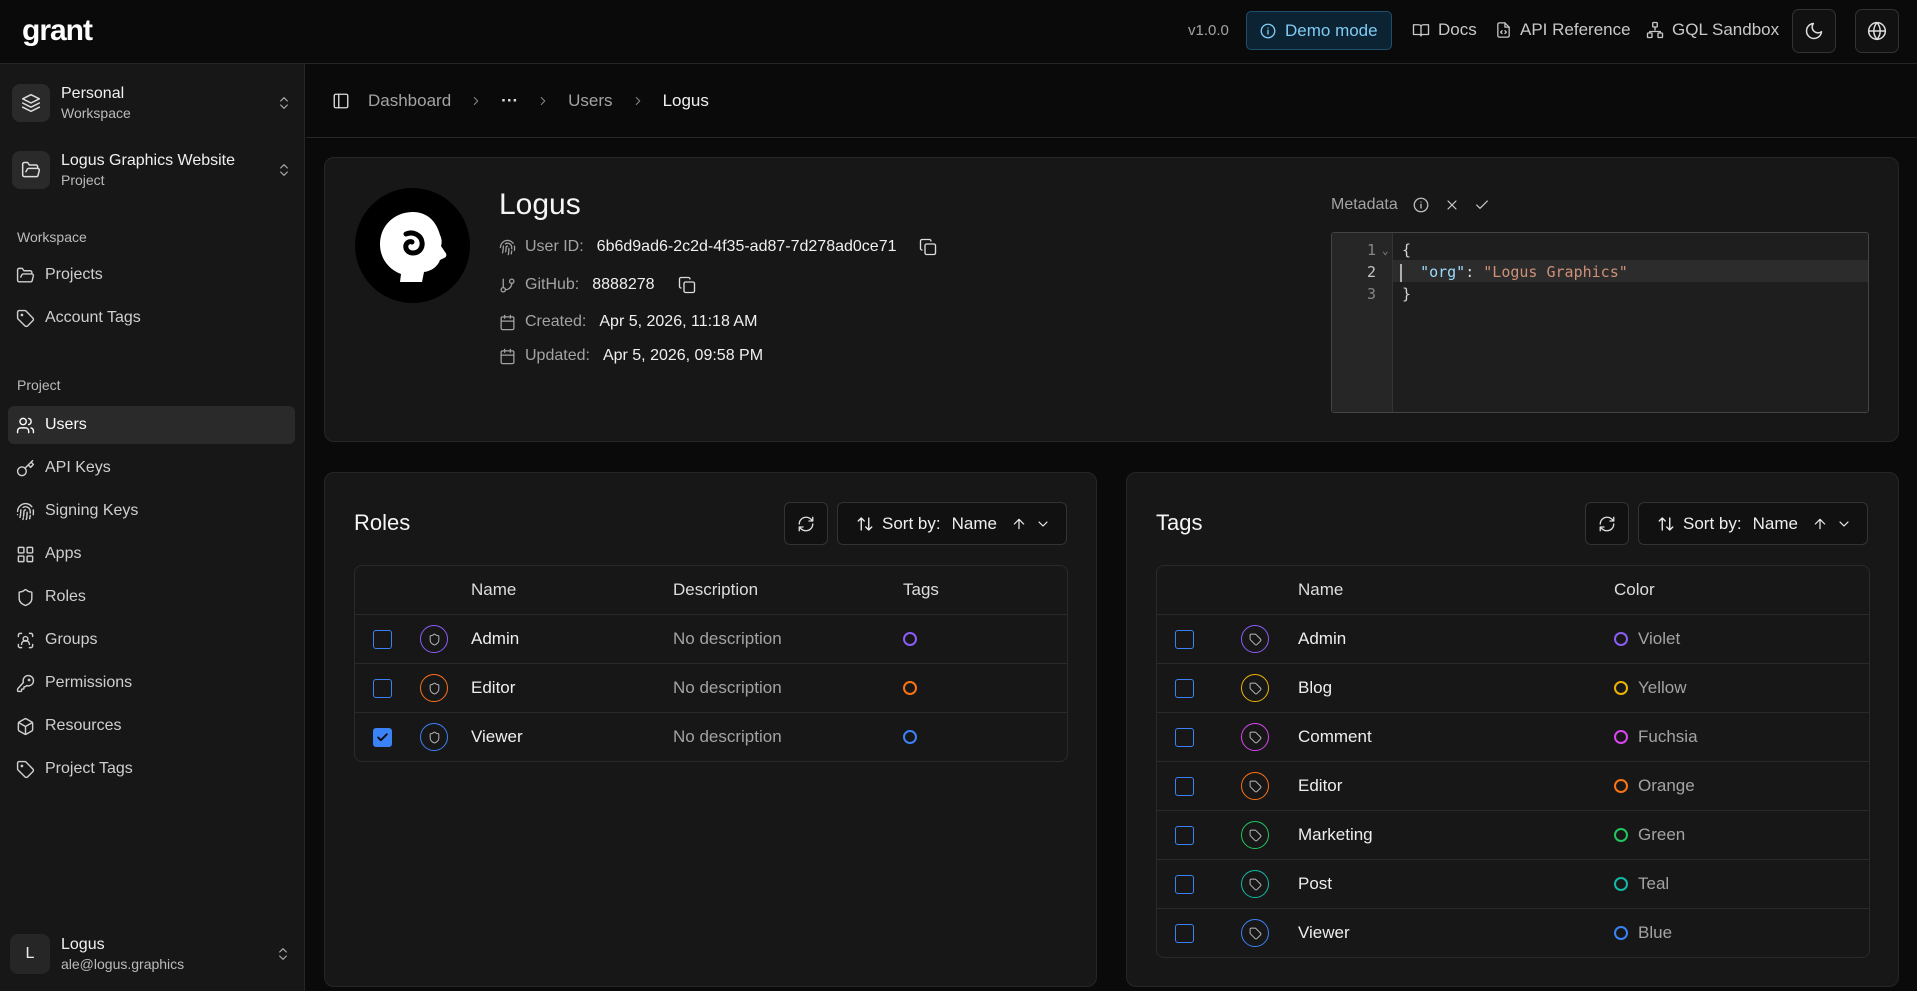 Image resolution: width=1917 pixels, height=991 pixels. I want to click on docs-label: Docs, so click(1457, 29).